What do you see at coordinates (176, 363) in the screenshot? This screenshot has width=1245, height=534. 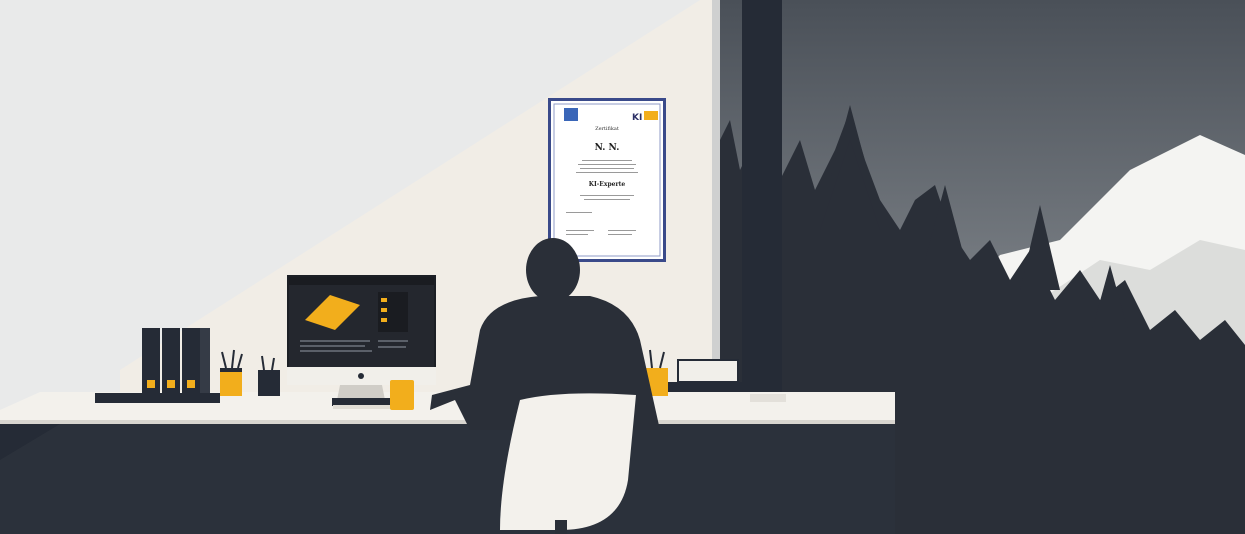 I see `binders` at bounding box center [176, 363].